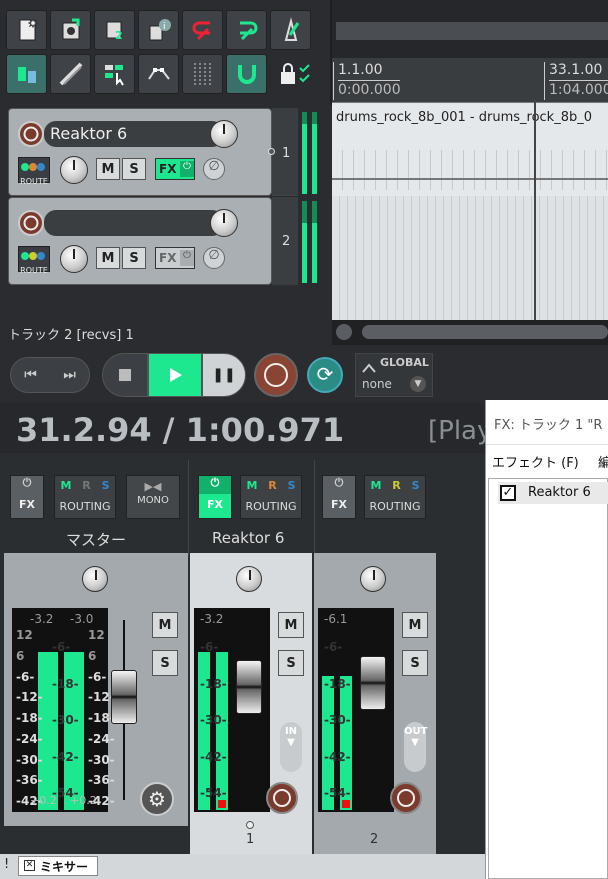  Describe the element at coordinates (418, 384) in the screenshot. I see `global-dropdown-icon: ▼` at that location.